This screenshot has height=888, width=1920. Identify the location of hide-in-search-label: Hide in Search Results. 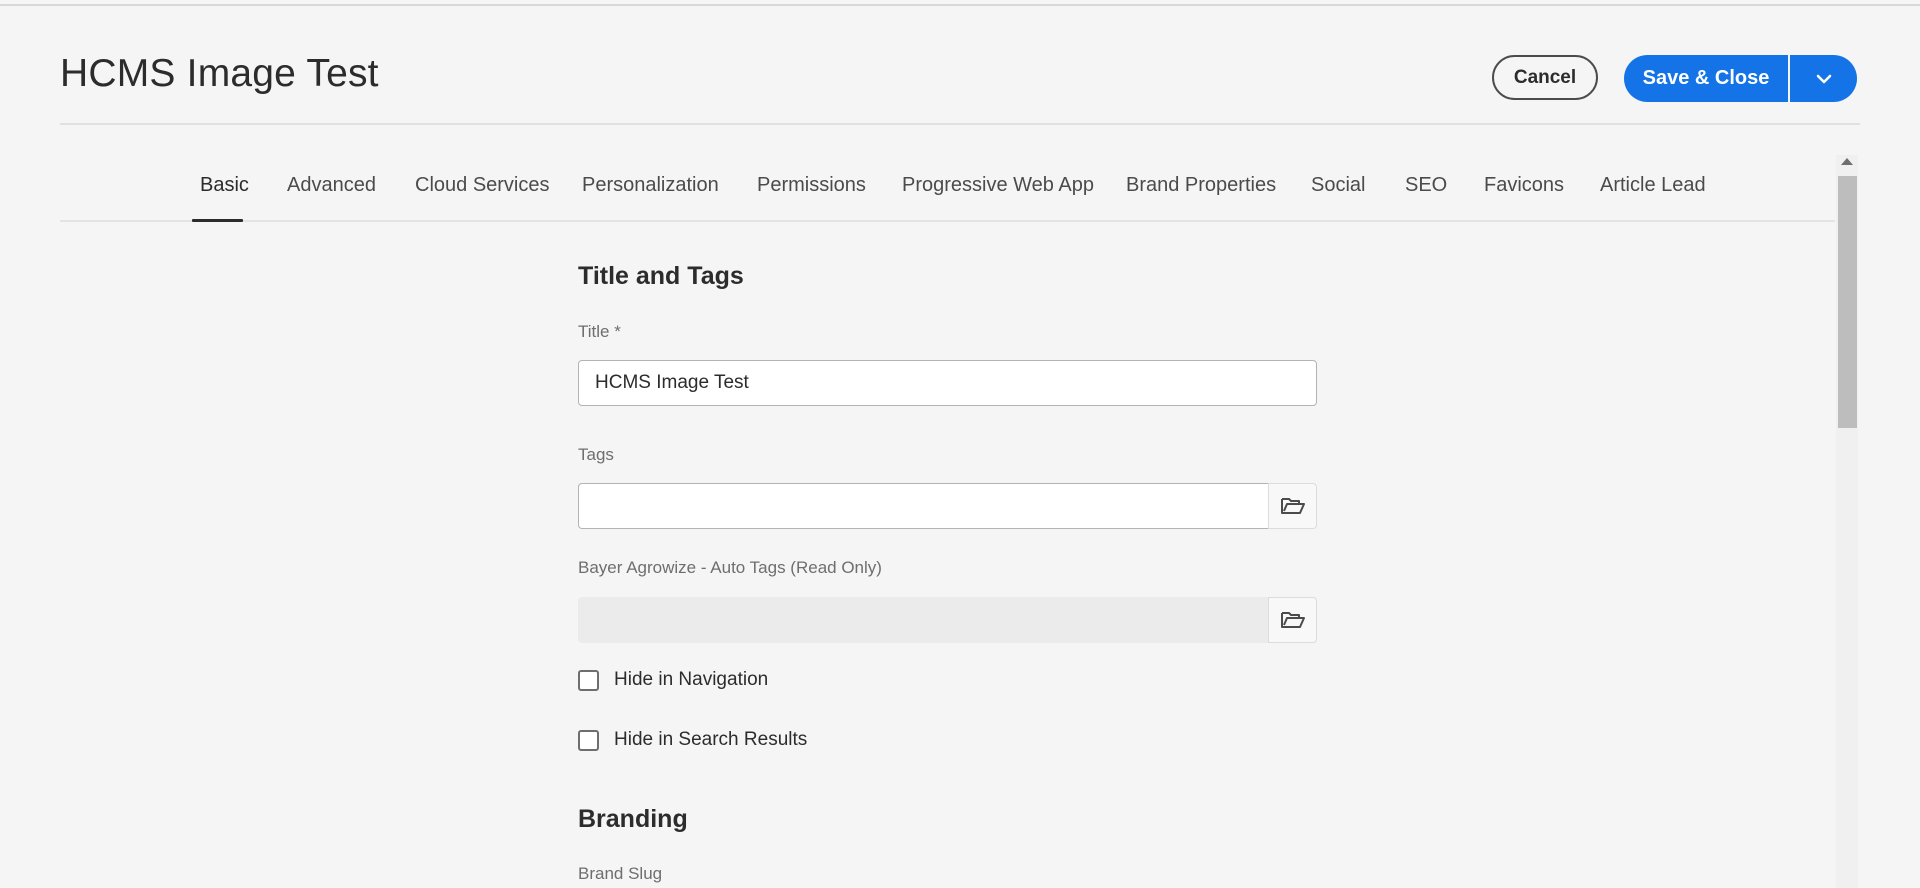
(711, 739).